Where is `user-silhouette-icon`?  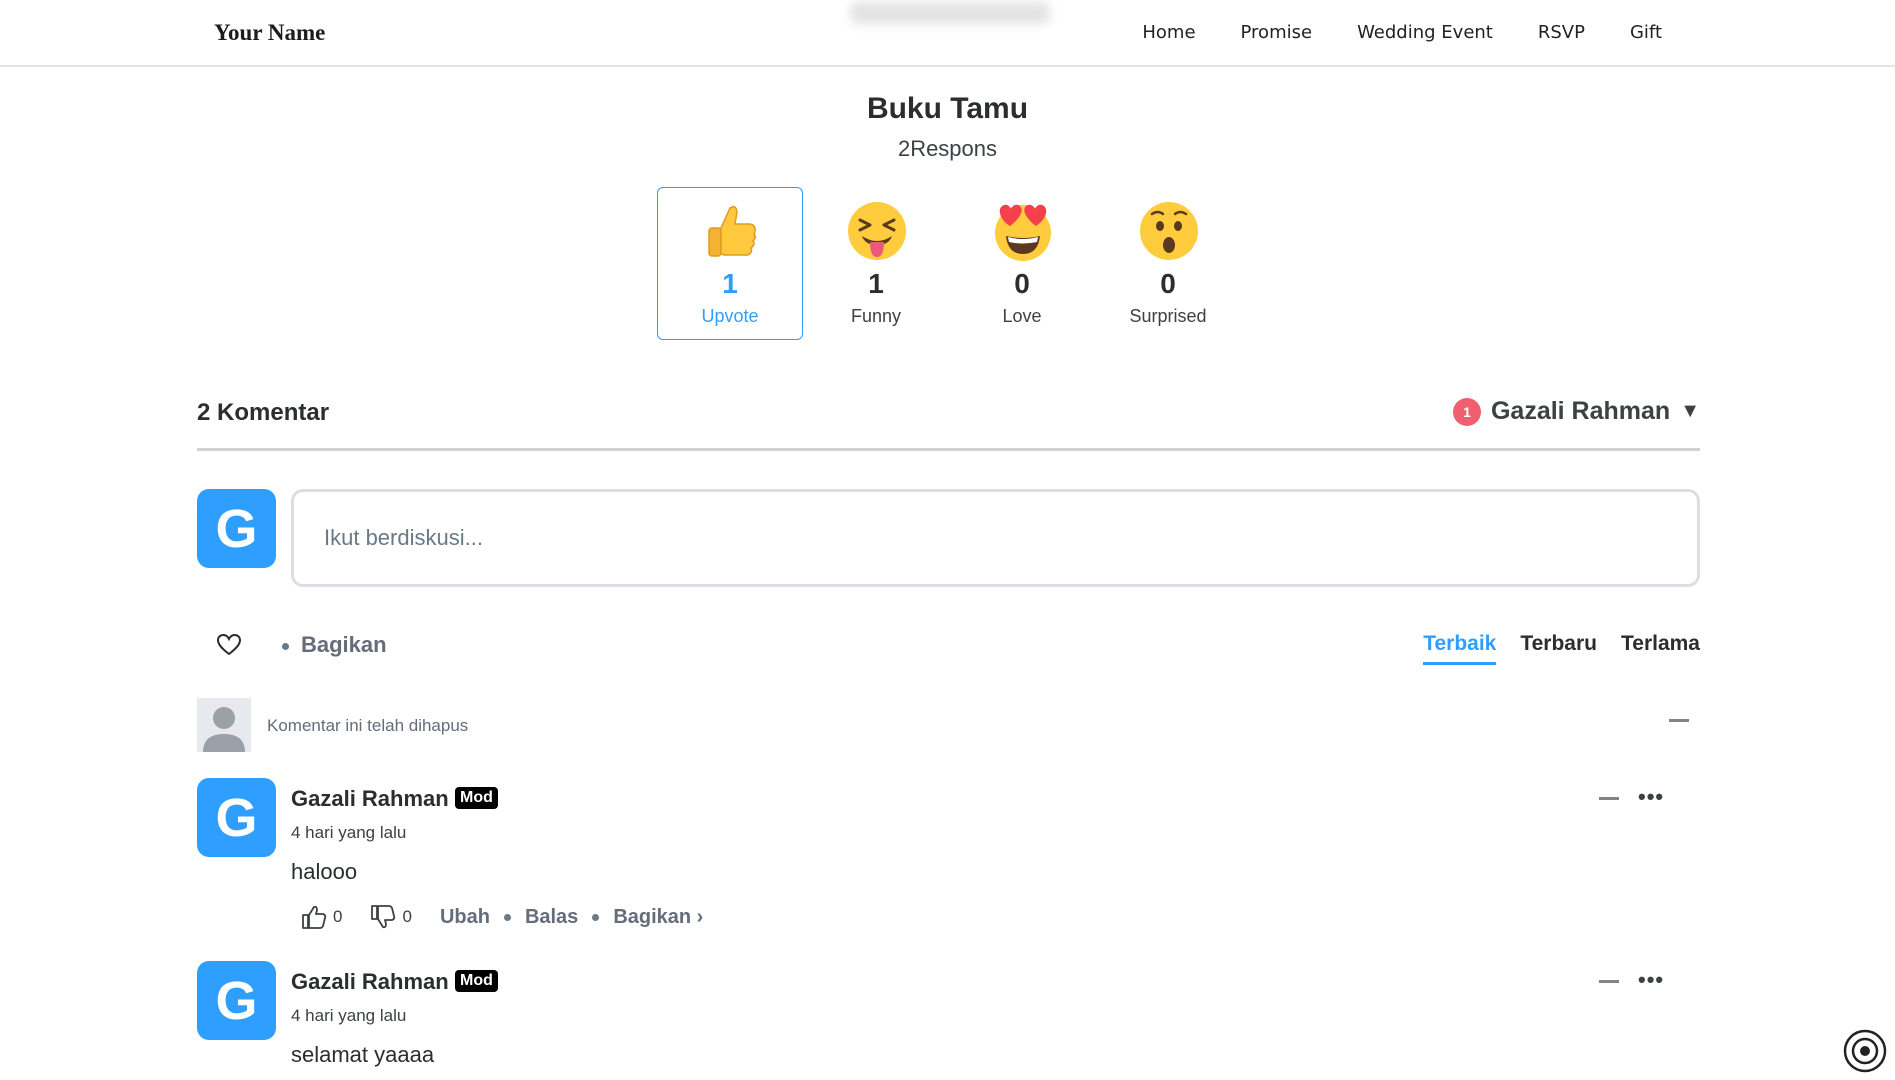
user-silhouette-icon is located at coordinates (224, 729).